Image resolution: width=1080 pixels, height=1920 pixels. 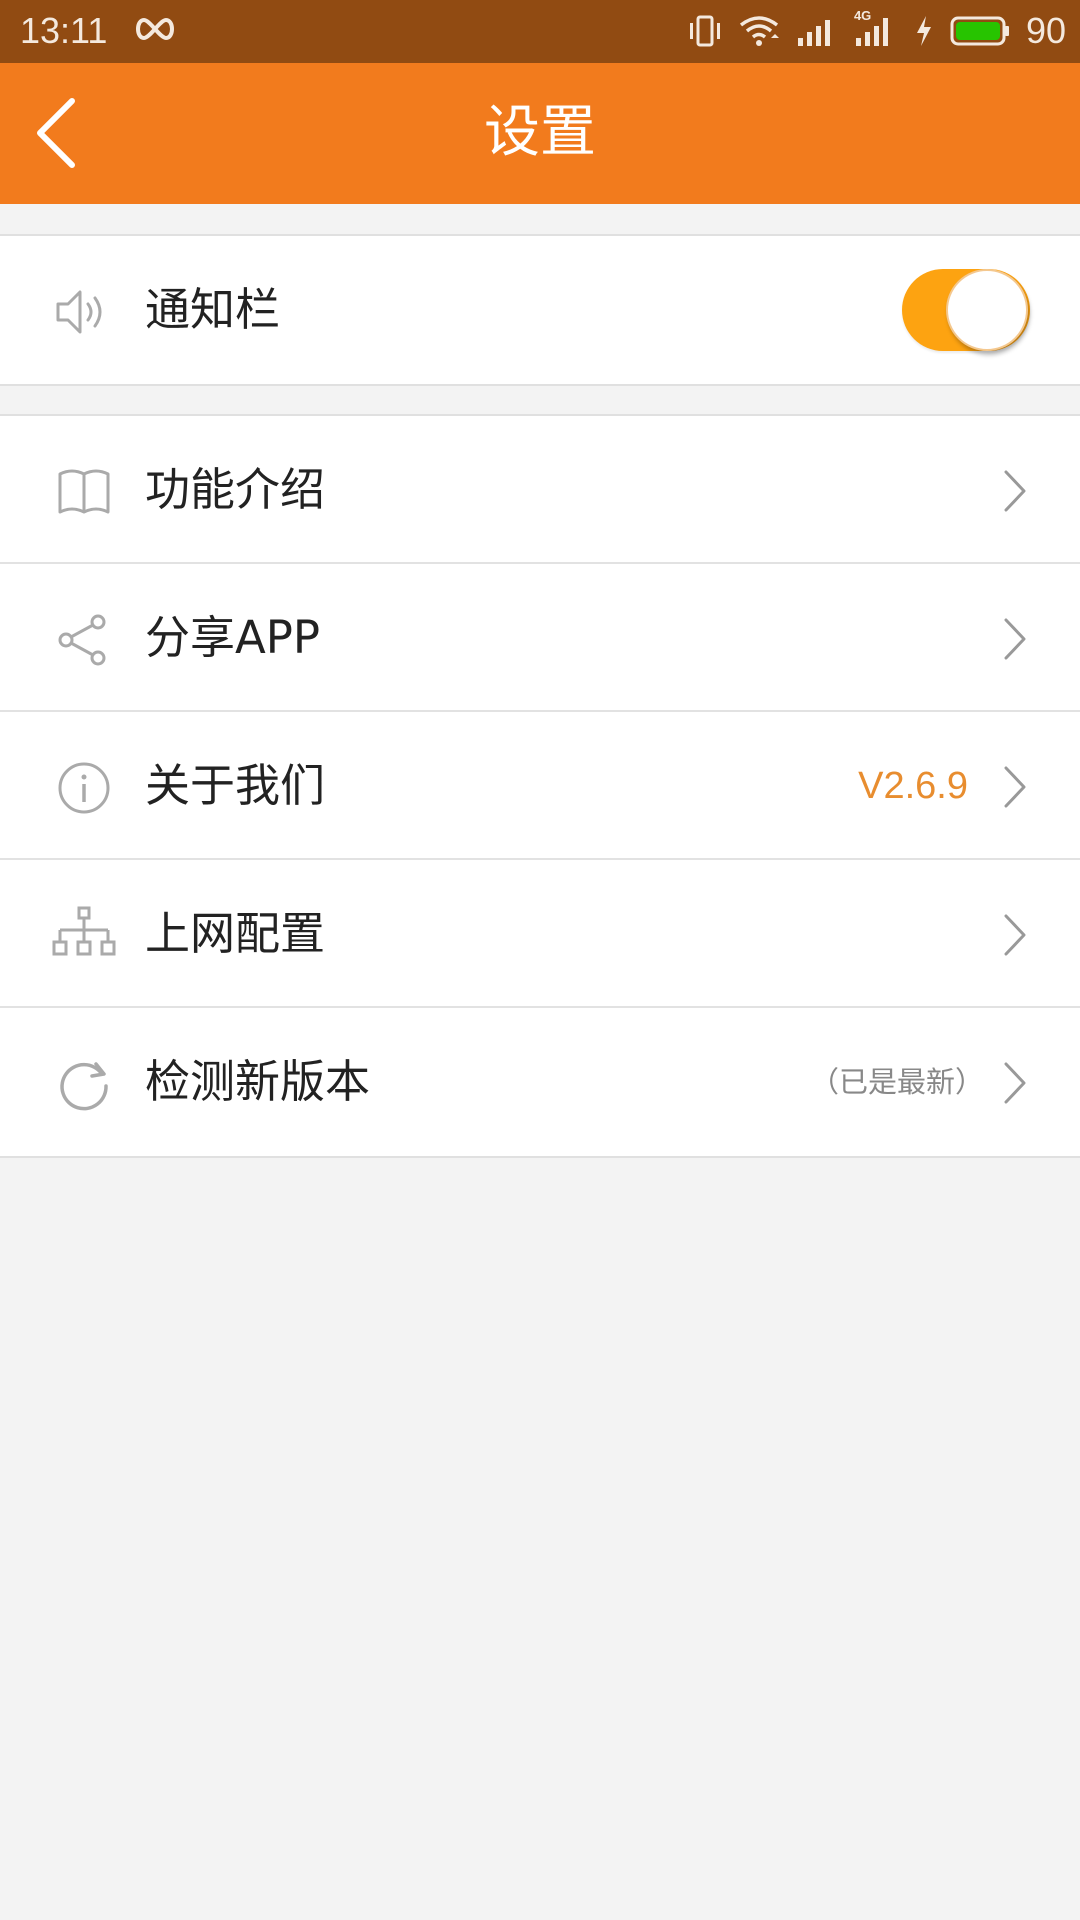 I want to click on charging-icon, so click(x=923, y=31).